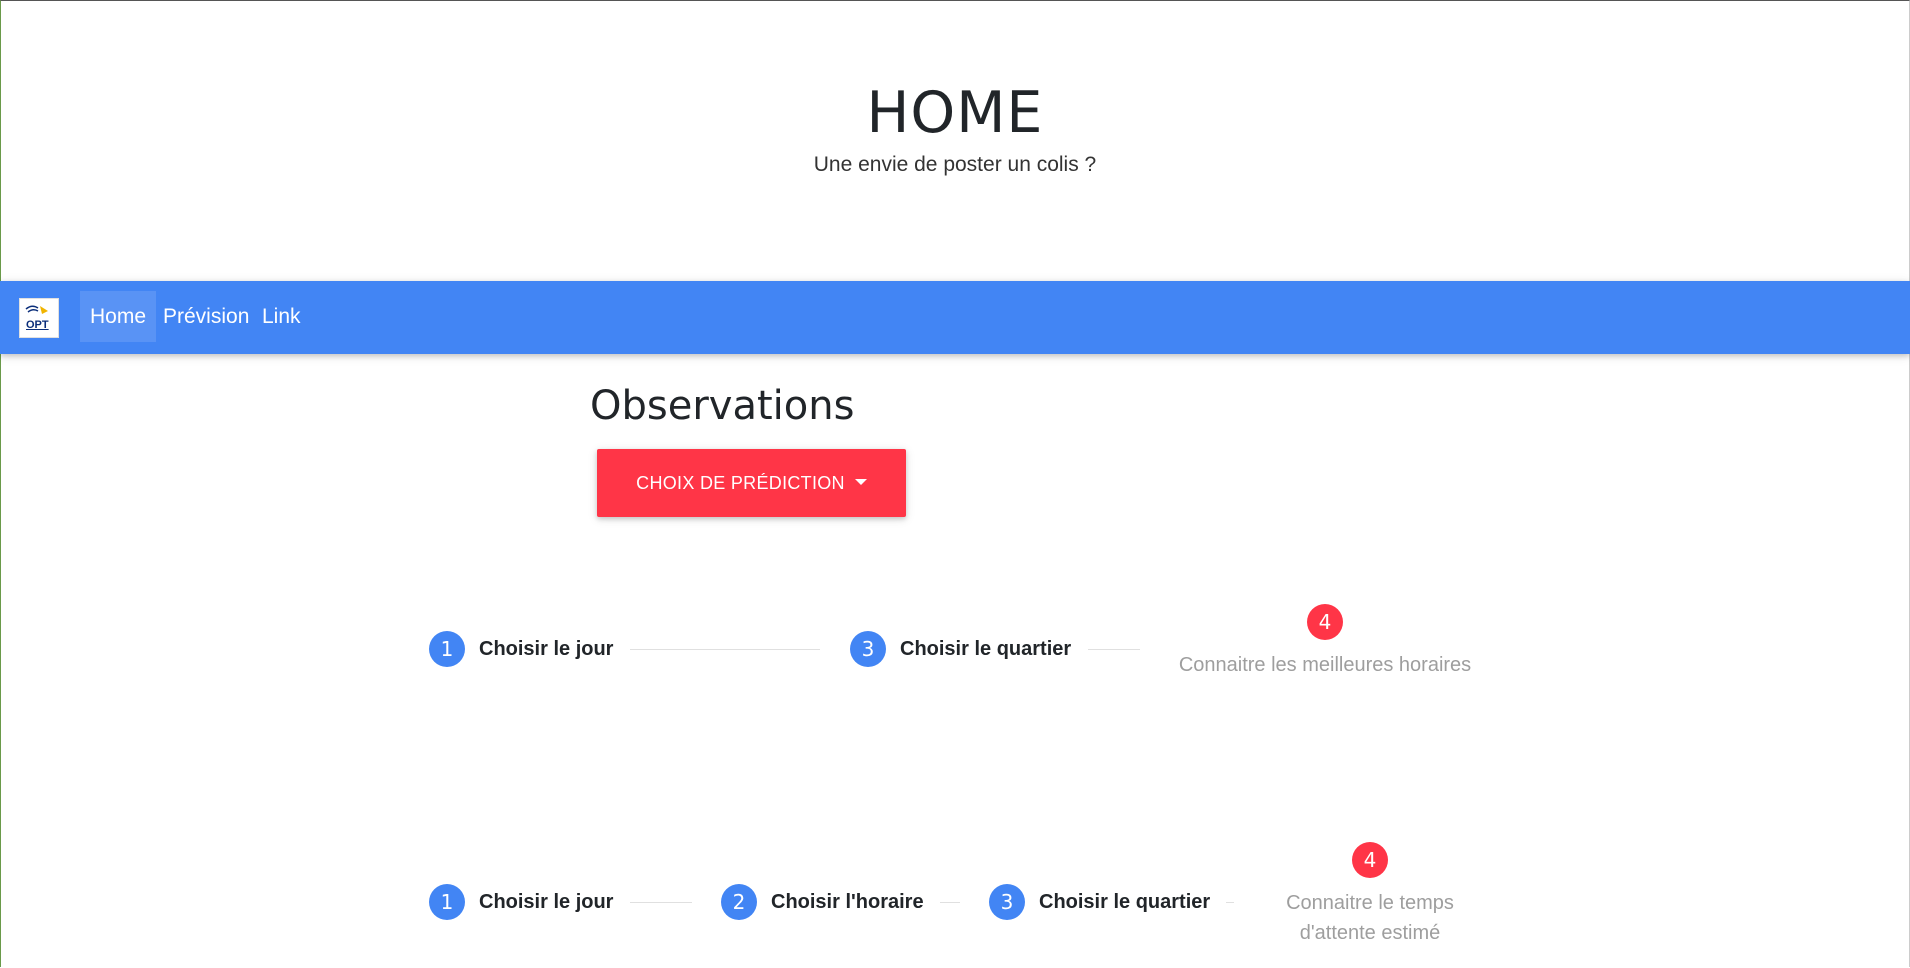 The image size is (1910, 968). Describe the element at coordinates (739, 902) in the screenshot. I see `step-number: 2` at that location.